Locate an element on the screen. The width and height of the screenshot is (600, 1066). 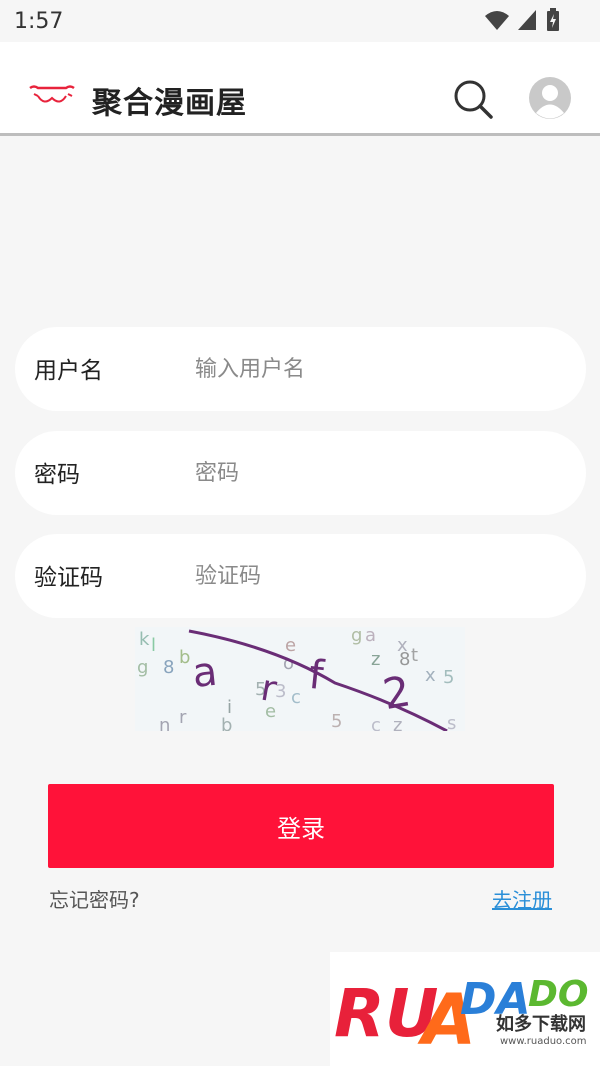
avatar-icon is located at coordinates (550, 98).